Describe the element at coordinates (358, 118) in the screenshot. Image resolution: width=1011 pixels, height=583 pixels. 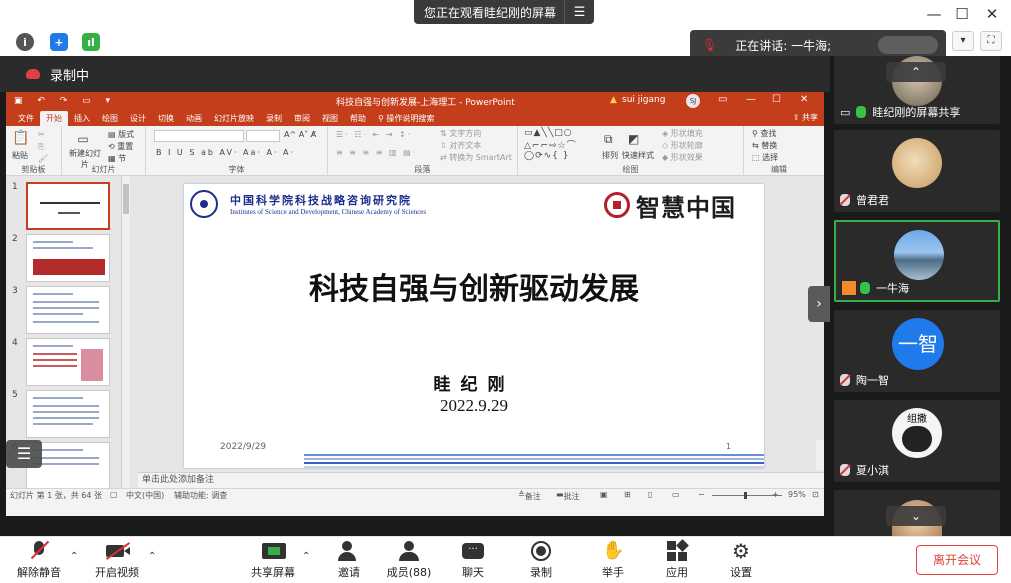
I see `tab-help: 帮助` at that location.